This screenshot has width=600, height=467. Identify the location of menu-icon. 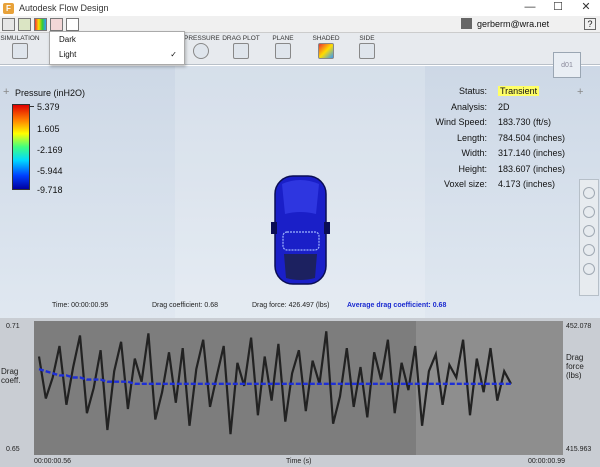
(8, 24).